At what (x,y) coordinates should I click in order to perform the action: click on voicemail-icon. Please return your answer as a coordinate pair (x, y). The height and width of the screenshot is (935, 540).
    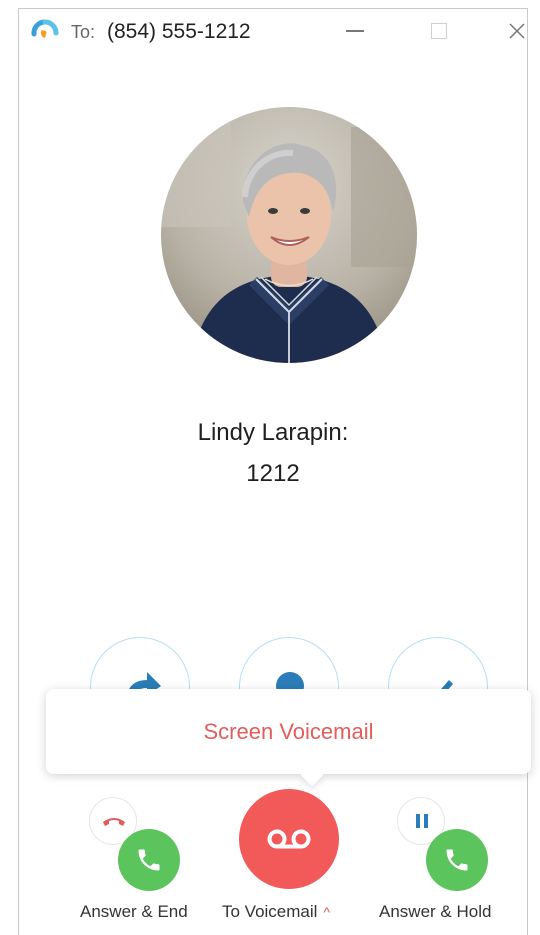
    Looking at the image, I should click on (289, 839).